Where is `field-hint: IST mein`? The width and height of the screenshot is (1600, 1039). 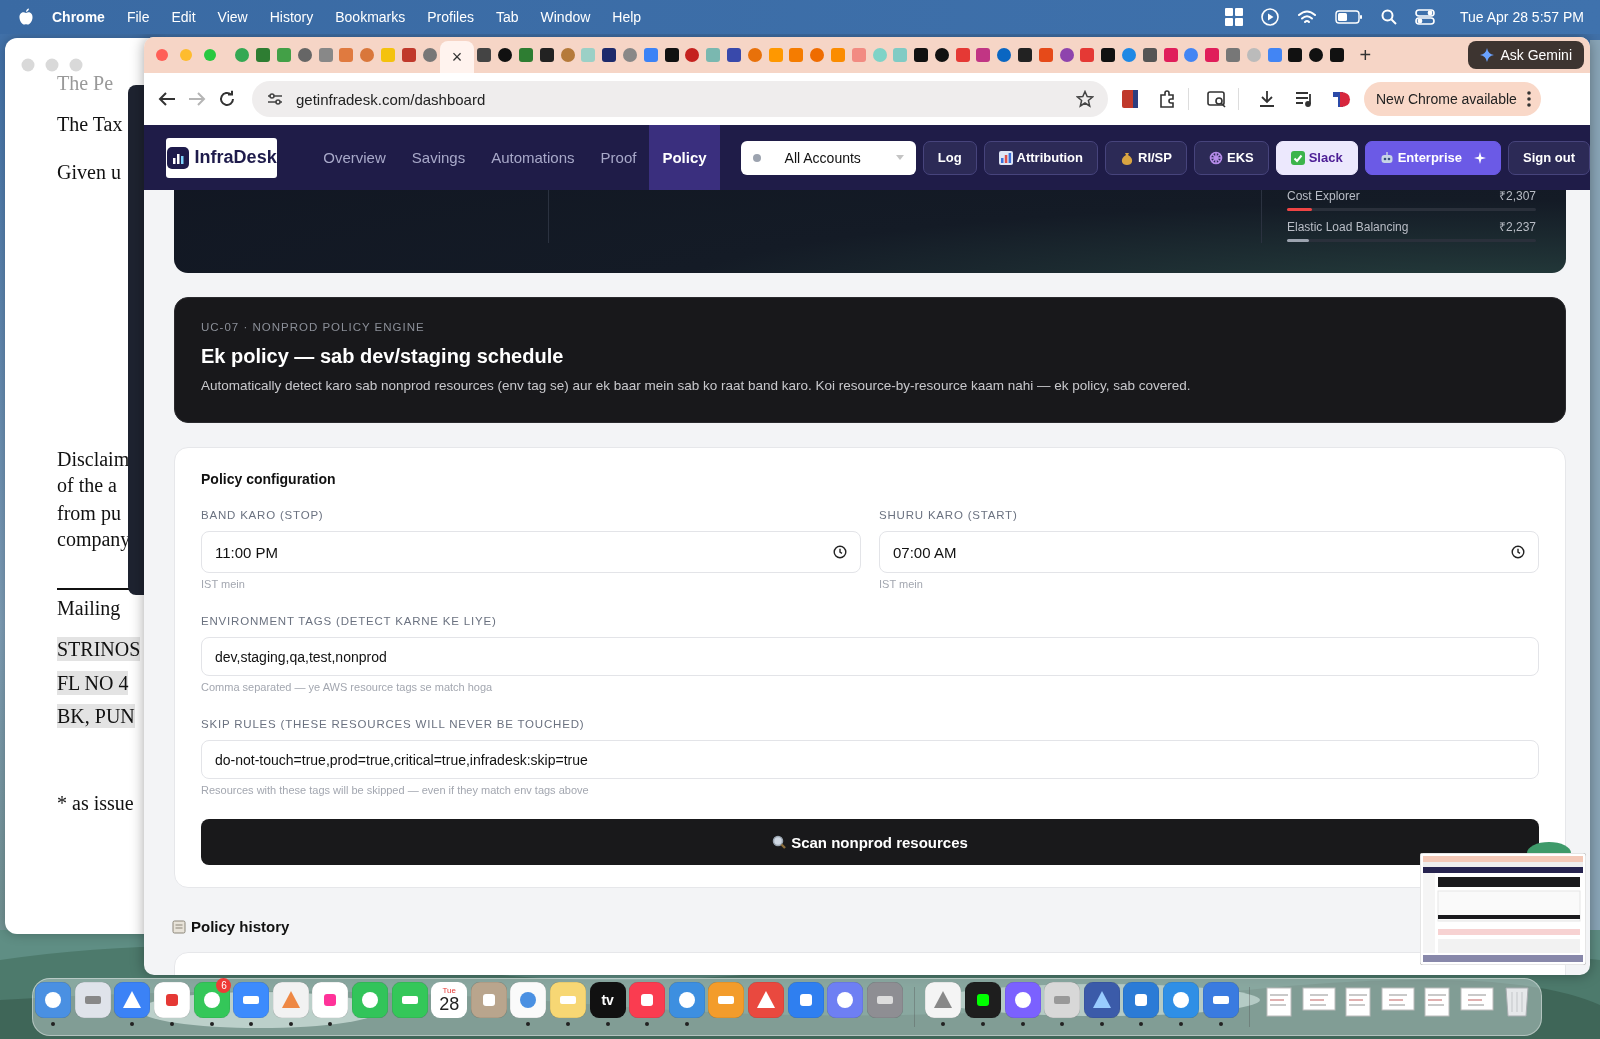
field-hint: IST mein is located at coordinates (223, 584).